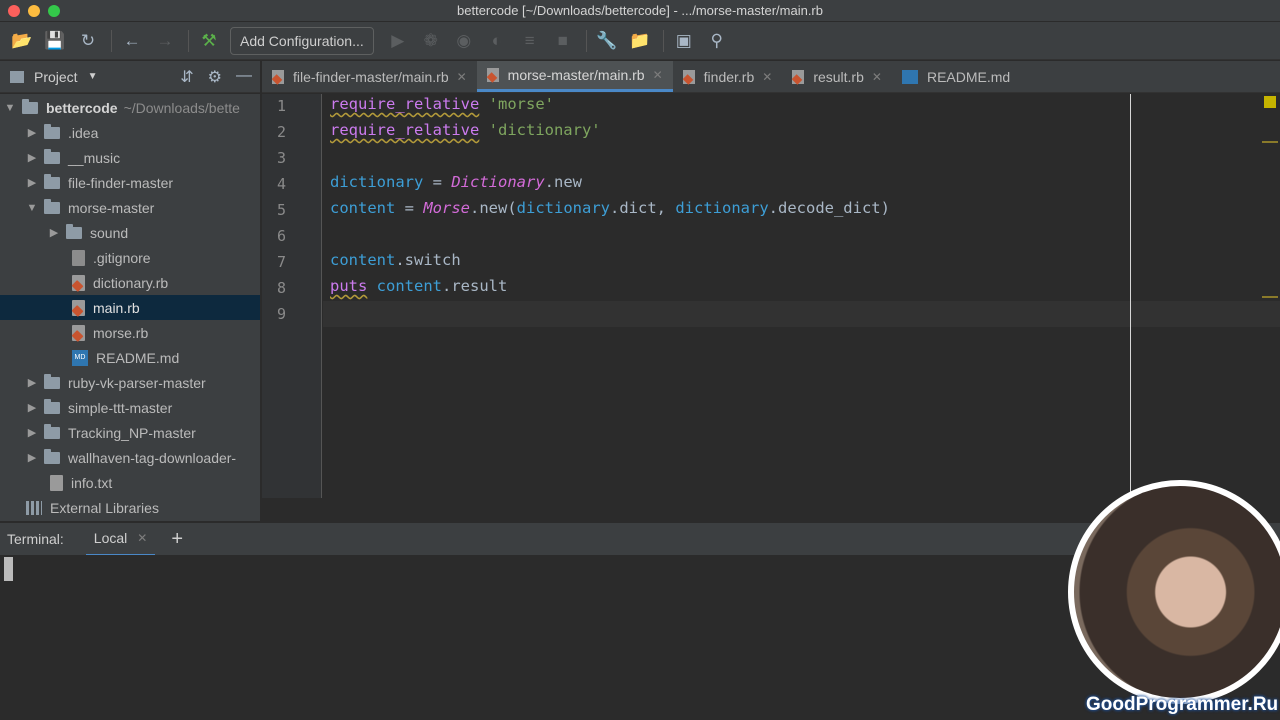  What do you see at coordinates (409, 286) in the screenshot?
I see `code-token: content` at bounding box center [409, 286].